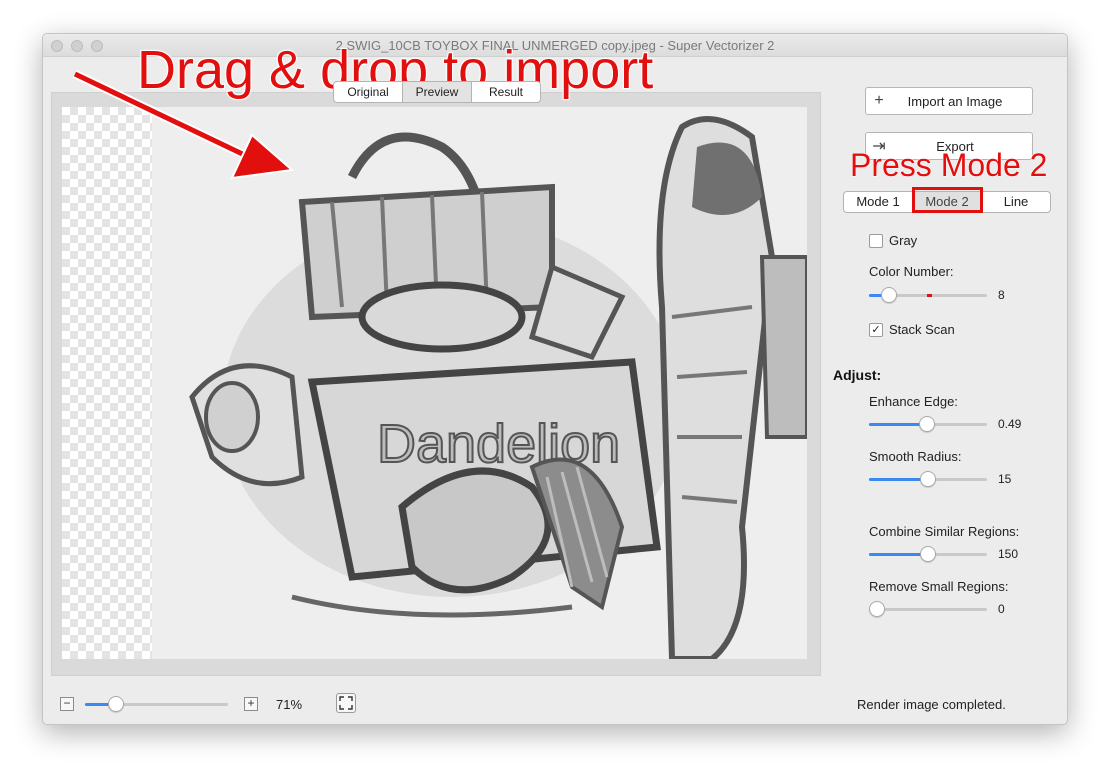 The height and width of the screenshot is (774, 1108). I want to click on view-mode-tabs: Original Preview Result, so click(437, 92).